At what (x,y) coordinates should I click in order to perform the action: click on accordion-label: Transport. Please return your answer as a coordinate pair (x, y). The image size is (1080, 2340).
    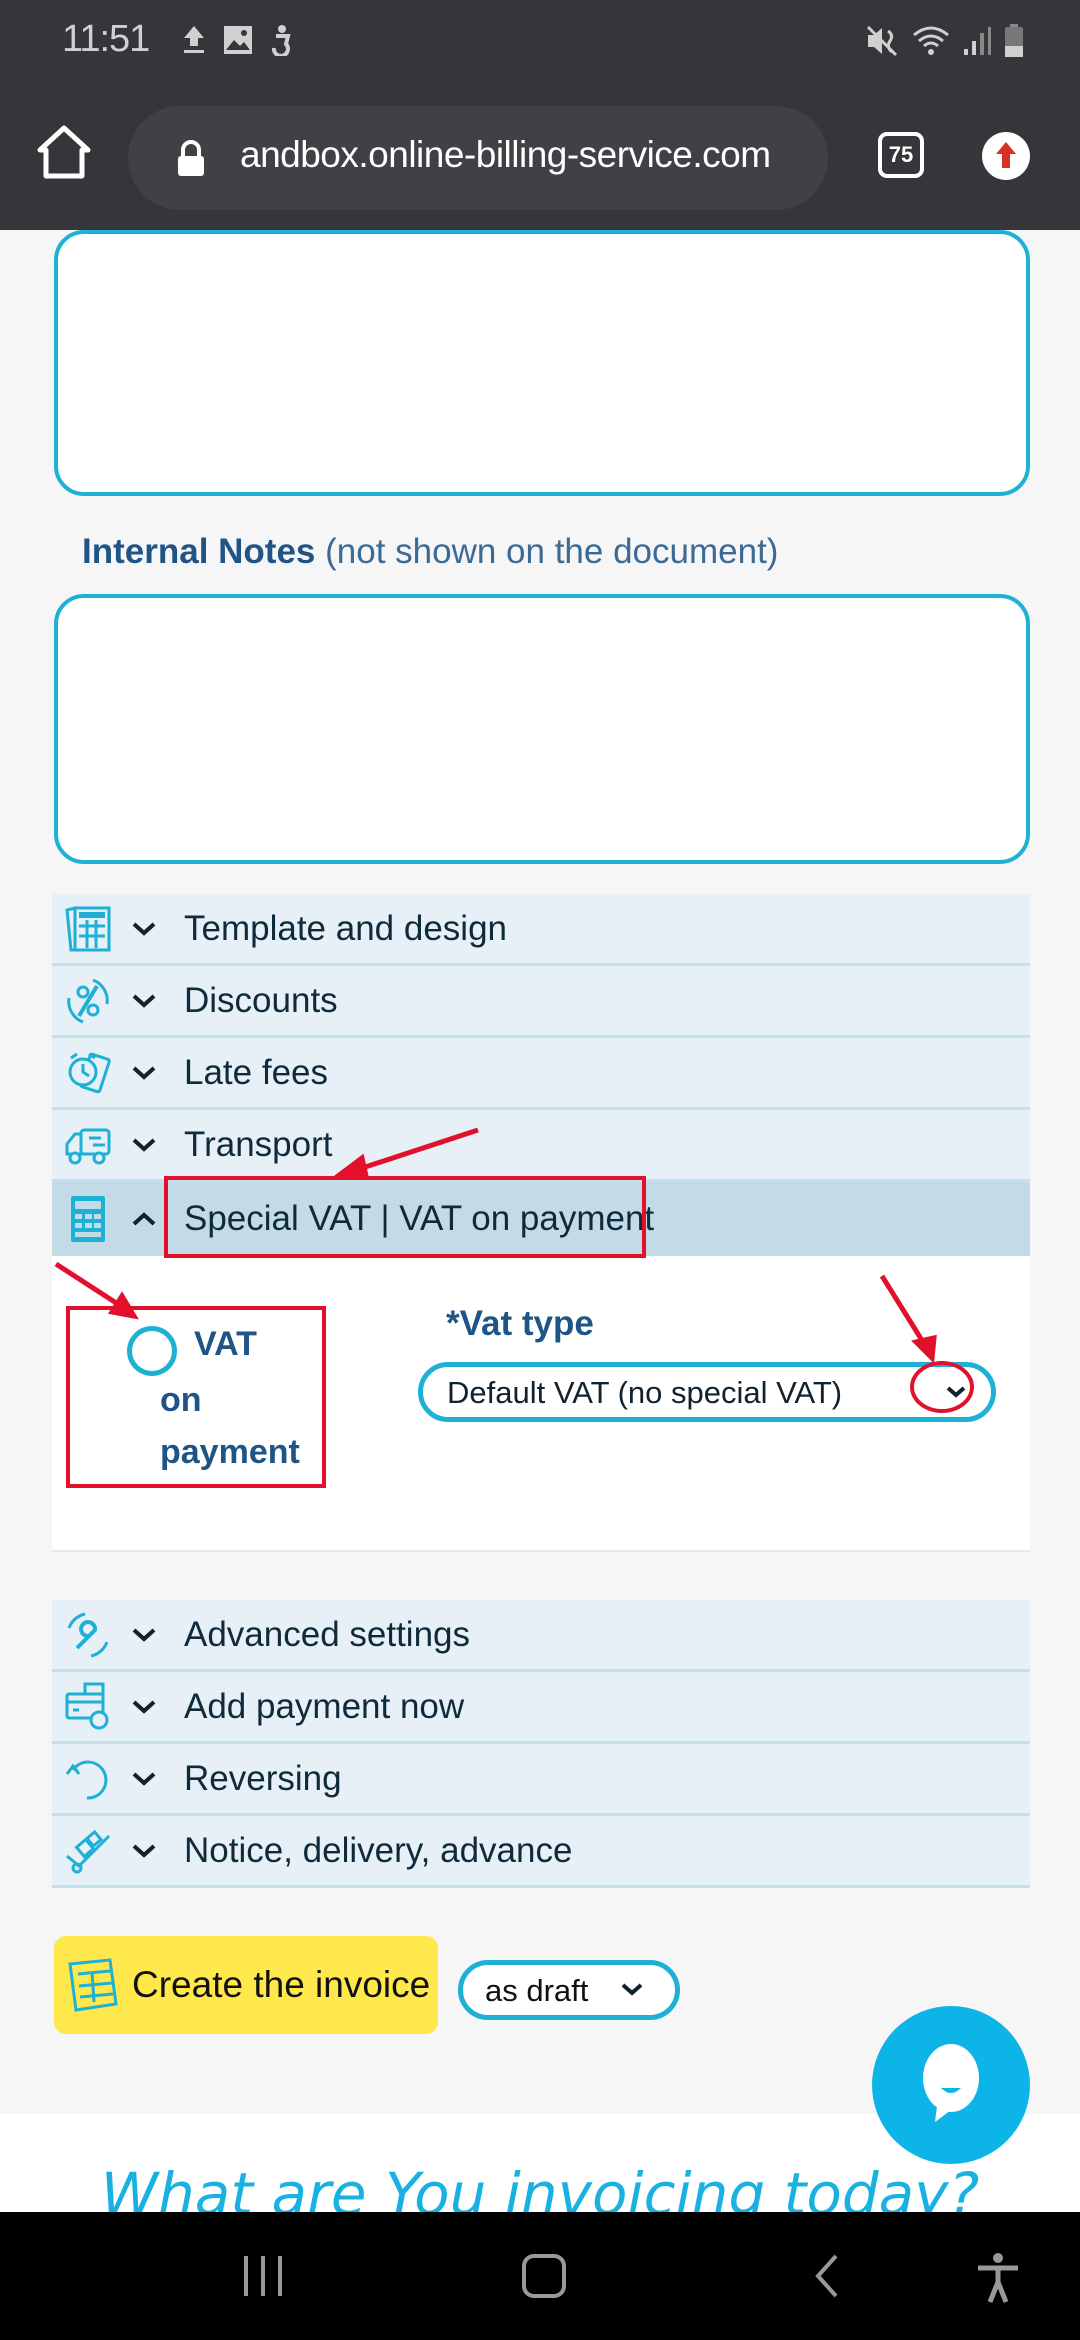
    Looking at the image, I should click on (258, 1144).